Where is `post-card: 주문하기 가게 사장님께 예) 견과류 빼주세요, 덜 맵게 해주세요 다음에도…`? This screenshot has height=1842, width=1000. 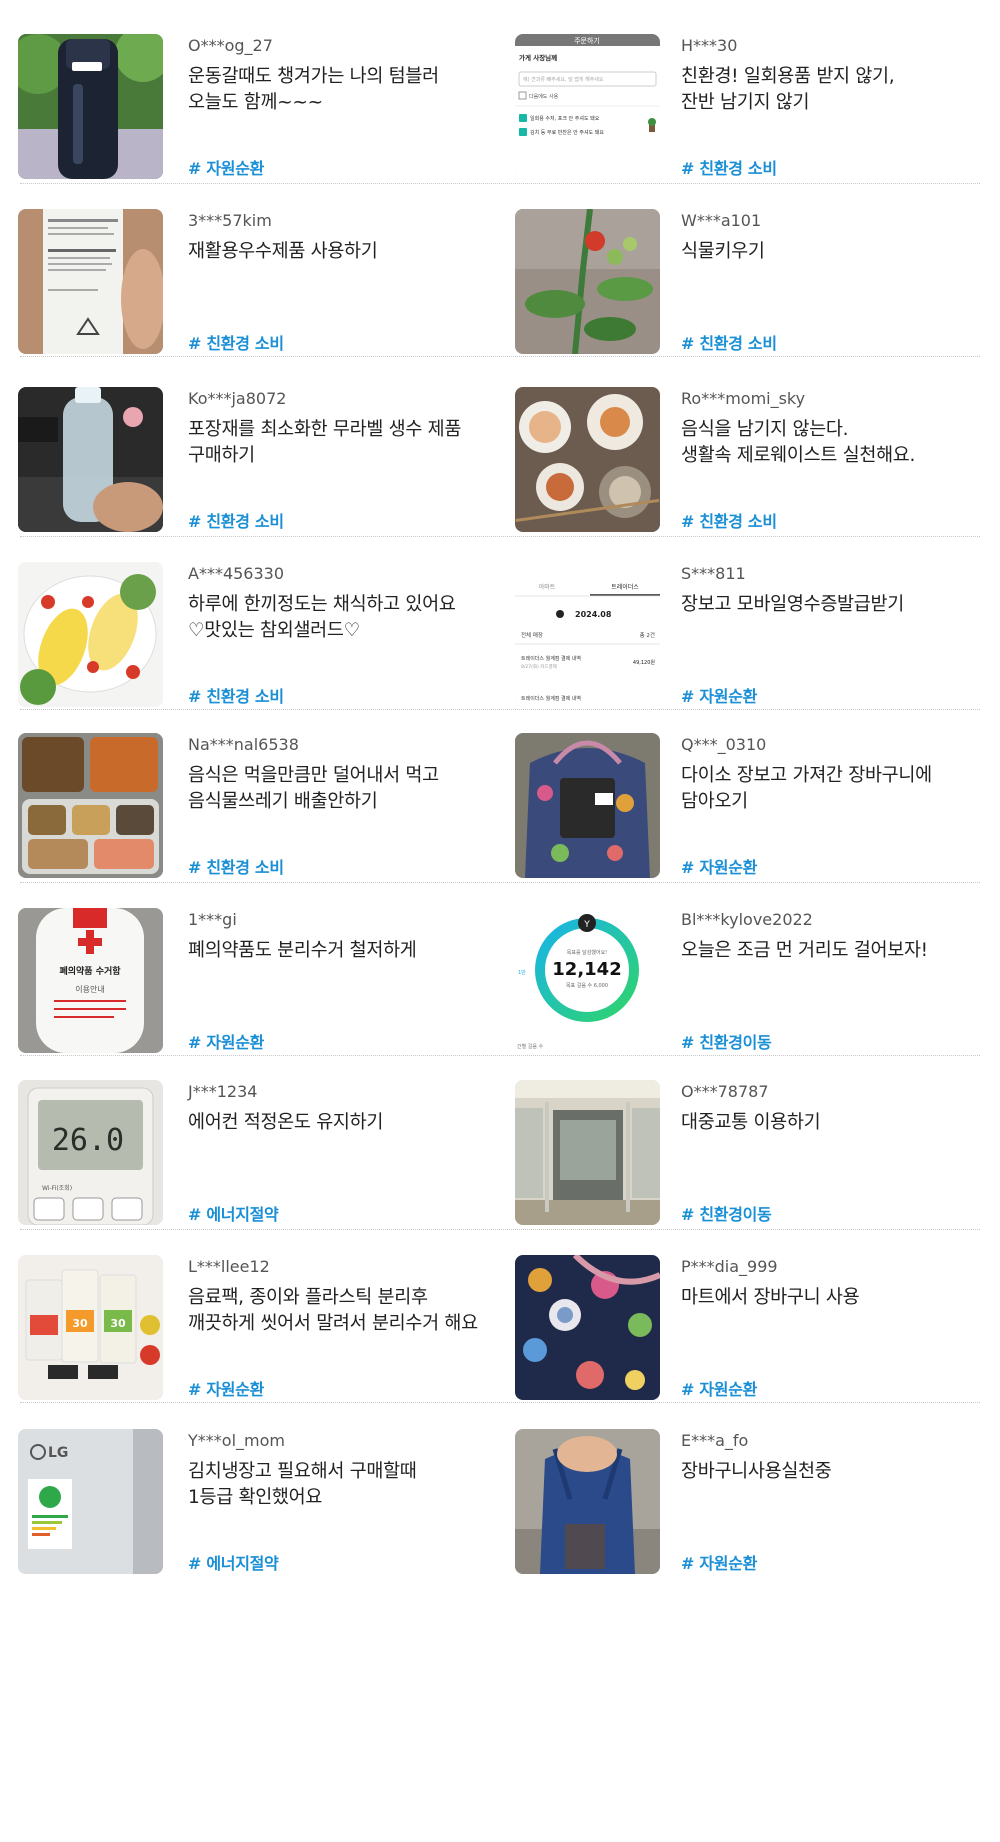
post-card: 주문하기 가게 사장님께 예) 견과류 빼주세요, 덜 맵게 해주세요 다음에도… is located at coordinates (750, 110).